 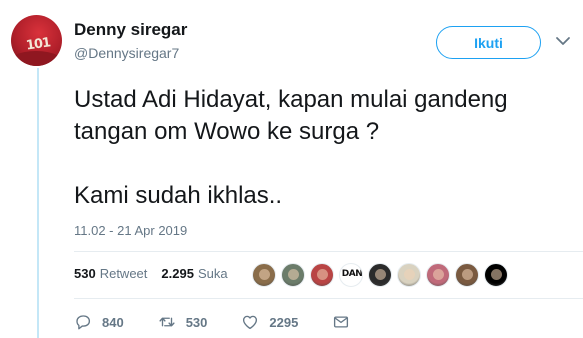 I want to click on reply-button: 840, so click(x=99, y=322).